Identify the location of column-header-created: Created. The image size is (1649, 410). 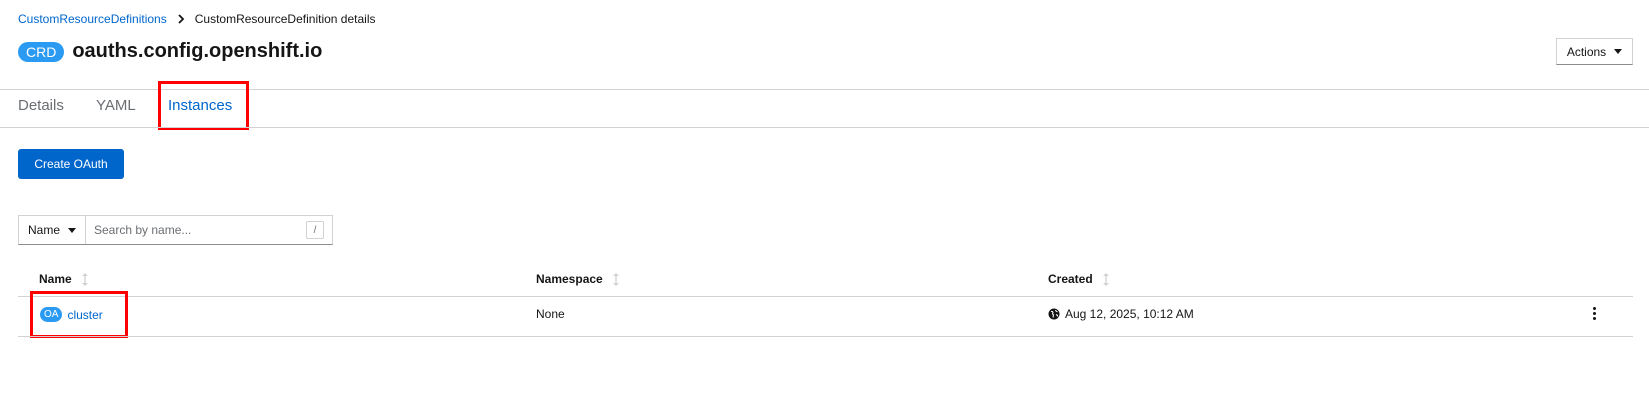
(1078, 279).